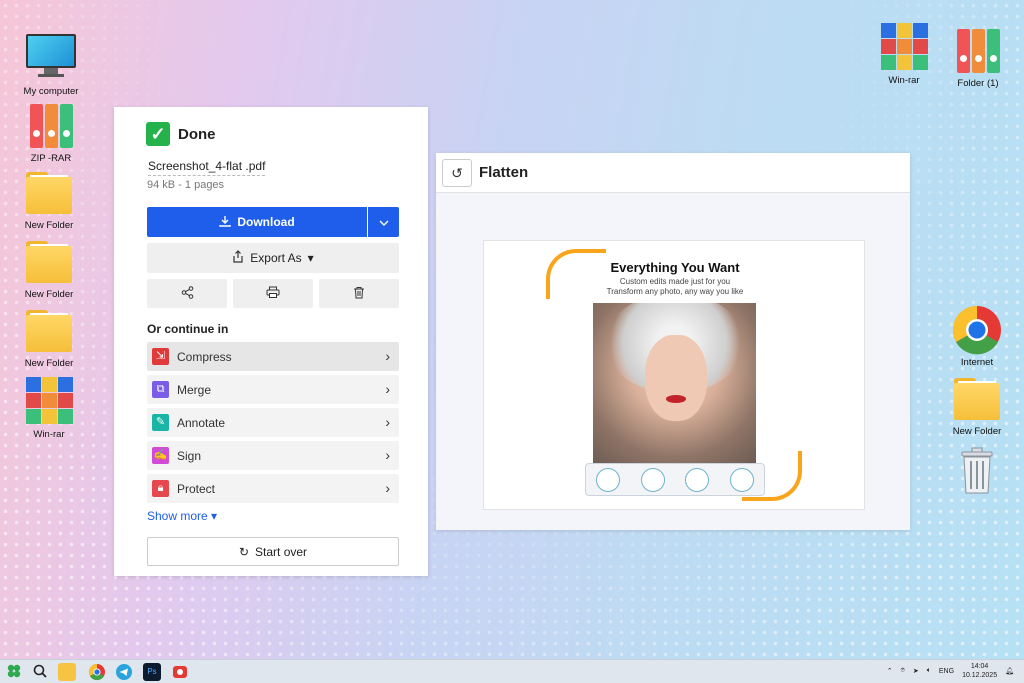  I want to click on poster-icon-strip, so click(675, 479).